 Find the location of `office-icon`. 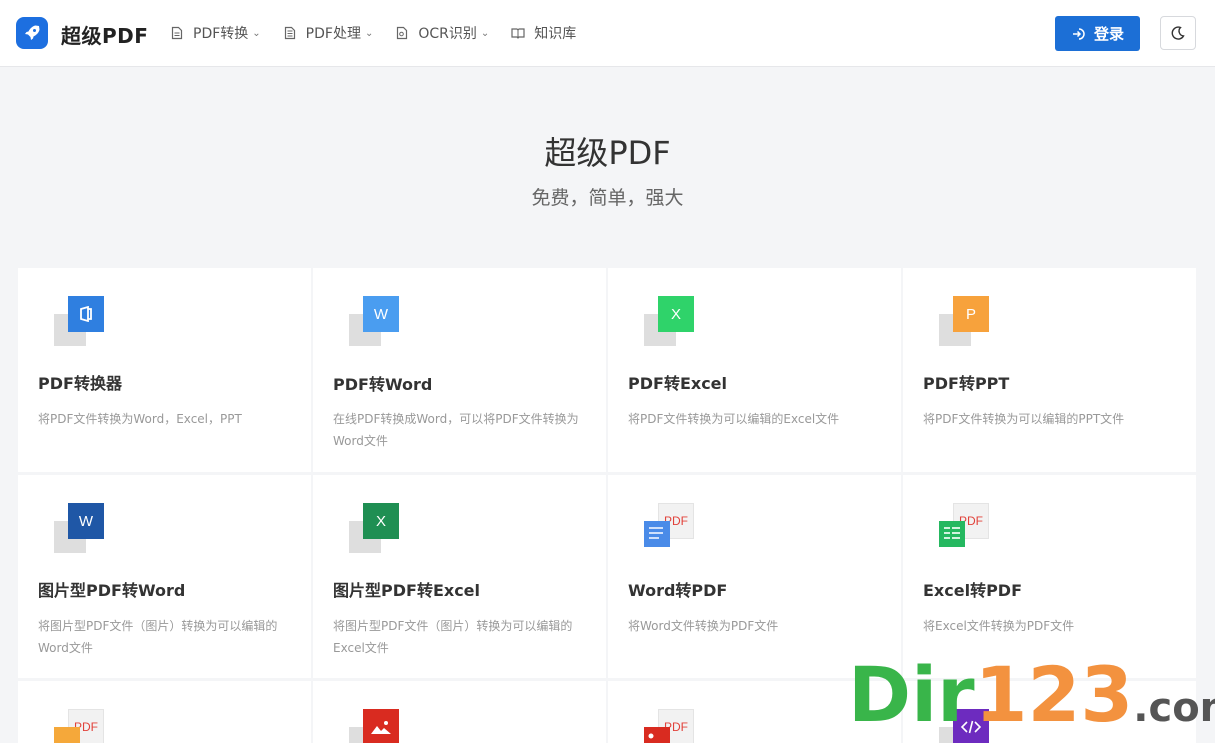

office-icon is located at coordinates (80, 322).